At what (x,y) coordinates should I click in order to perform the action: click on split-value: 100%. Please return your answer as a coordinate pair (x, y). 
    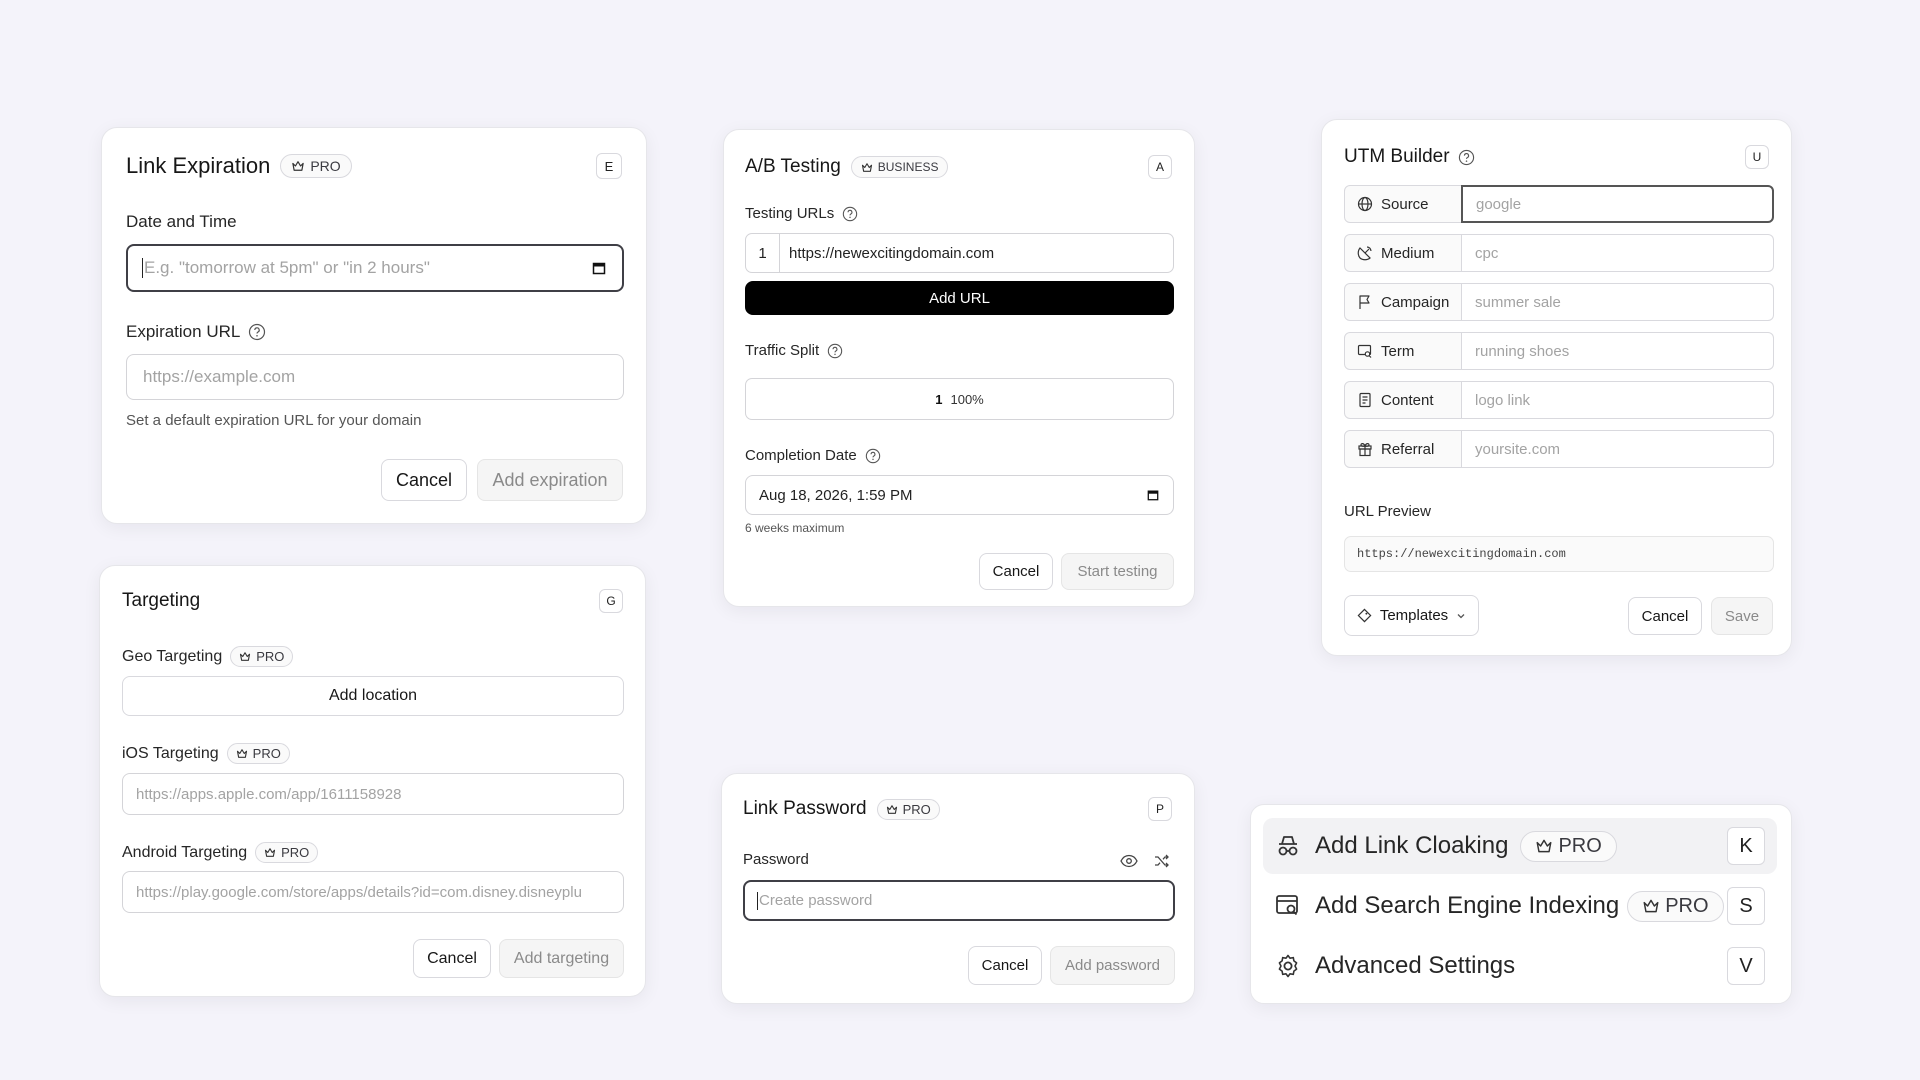
    Looking at the image, I should click on (967, 399).